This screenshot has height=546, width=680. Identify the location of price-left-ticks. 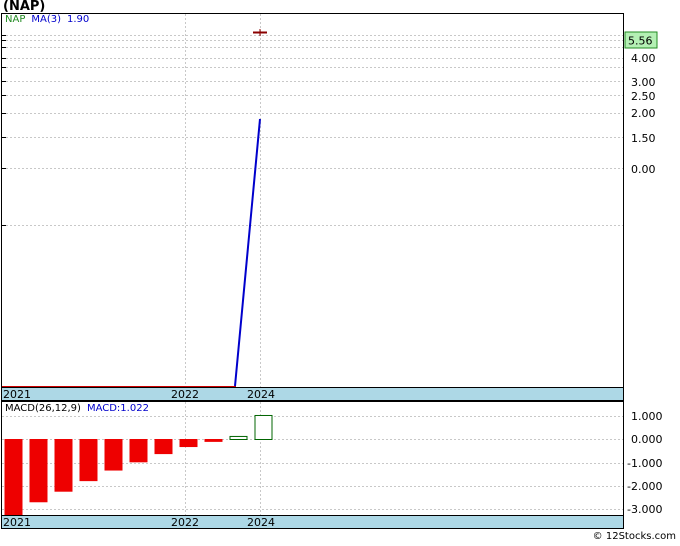
(4, 130).